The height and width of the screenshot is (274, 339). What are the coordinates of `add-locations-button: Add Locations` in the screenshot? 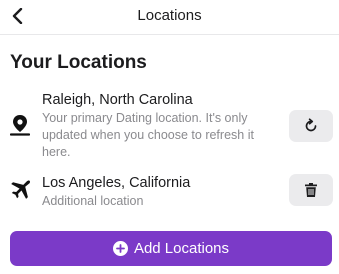 It's located at (171, 248).